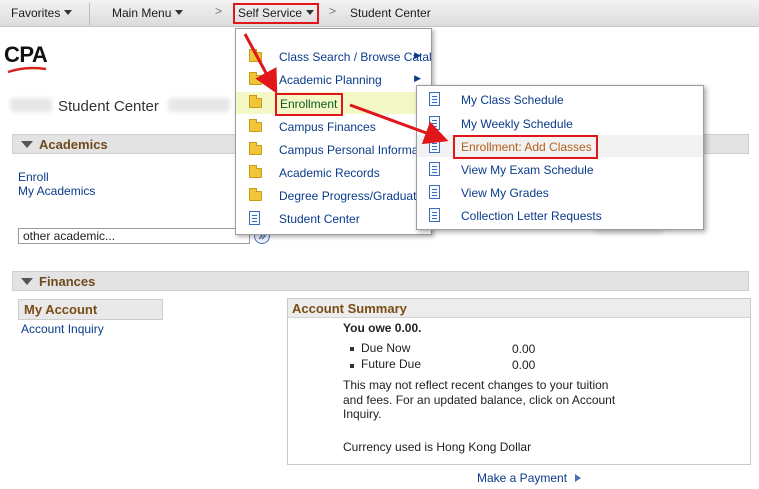  I want to click on due-now-label: Due Now, so click(386, 348).